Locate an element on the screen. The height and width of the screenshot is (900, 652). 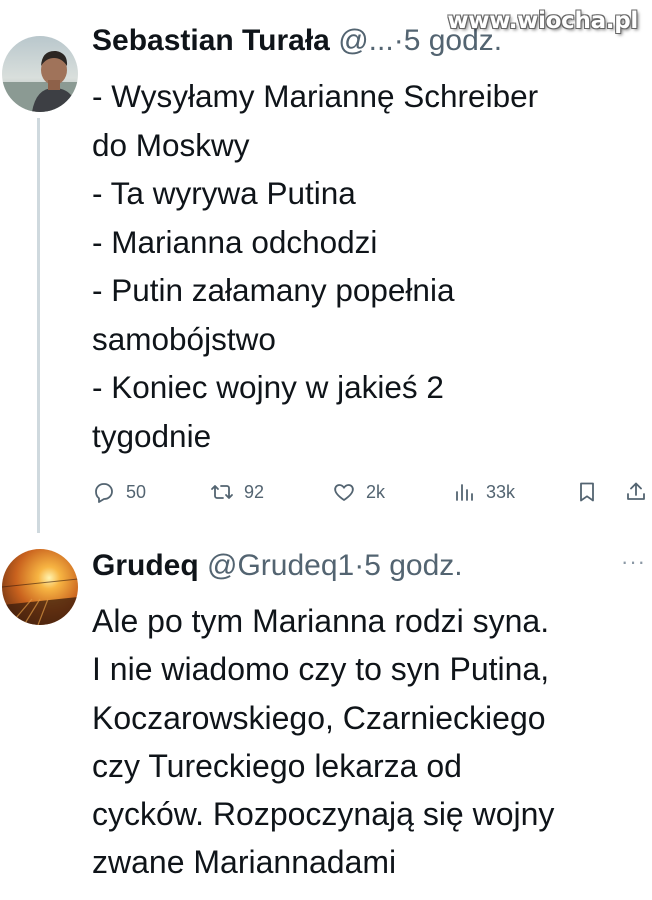
watermark: www.wiocha.pl is located at coordinates (542, 21).